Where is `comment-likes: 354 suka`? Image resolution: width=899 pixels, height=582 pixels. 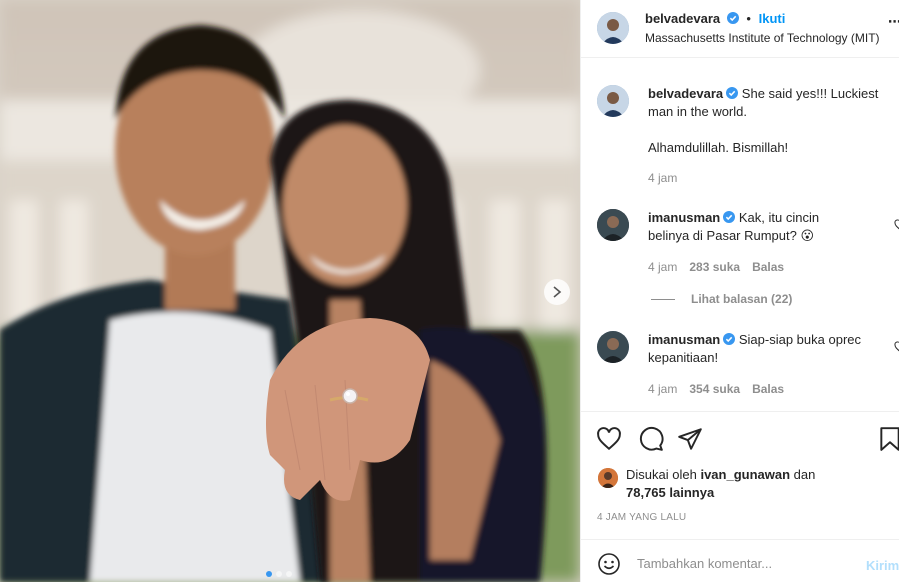 comment-likes: 354 suka is located at coordinates (714, 389).